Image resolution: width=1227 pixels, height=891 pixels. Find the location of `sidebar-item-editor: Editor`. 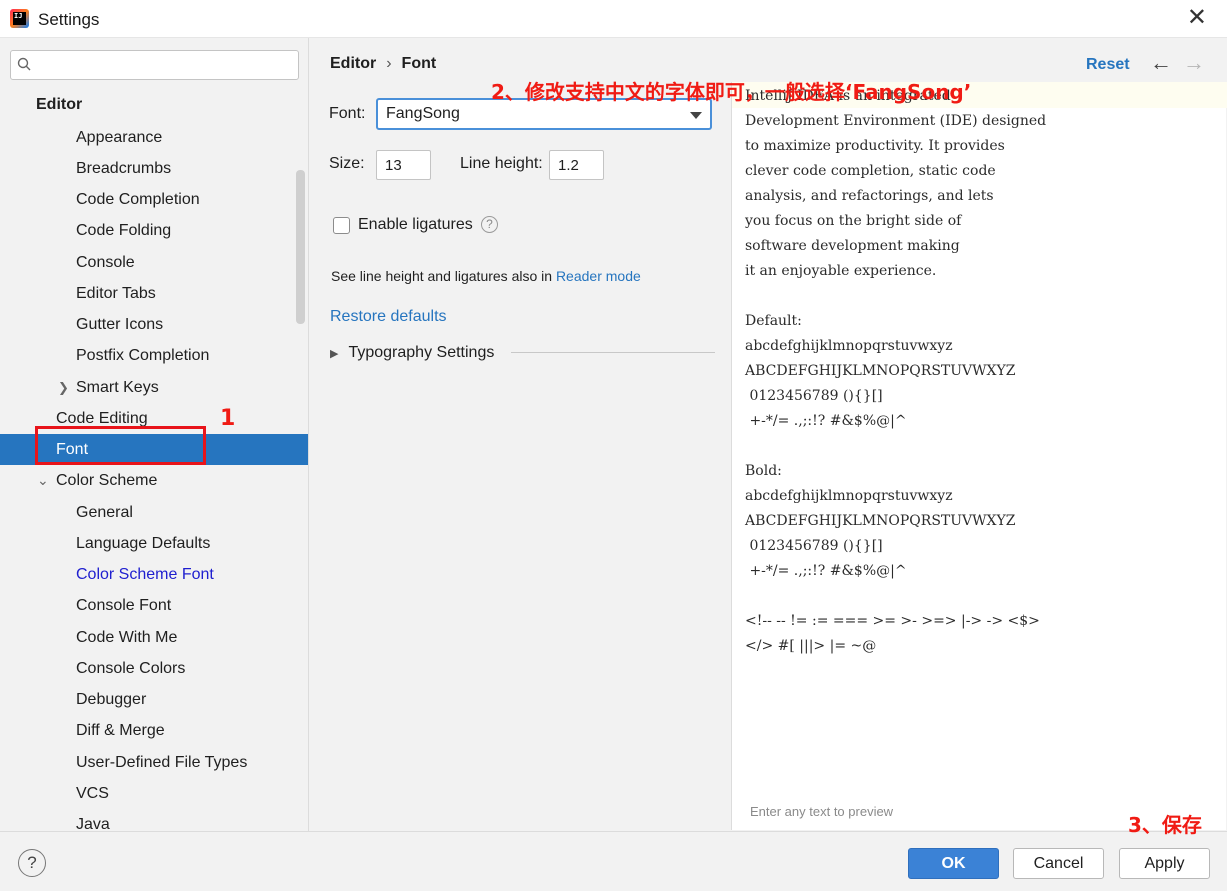

sidebar-item-editor: Editor is located at coordinates (154, 104).